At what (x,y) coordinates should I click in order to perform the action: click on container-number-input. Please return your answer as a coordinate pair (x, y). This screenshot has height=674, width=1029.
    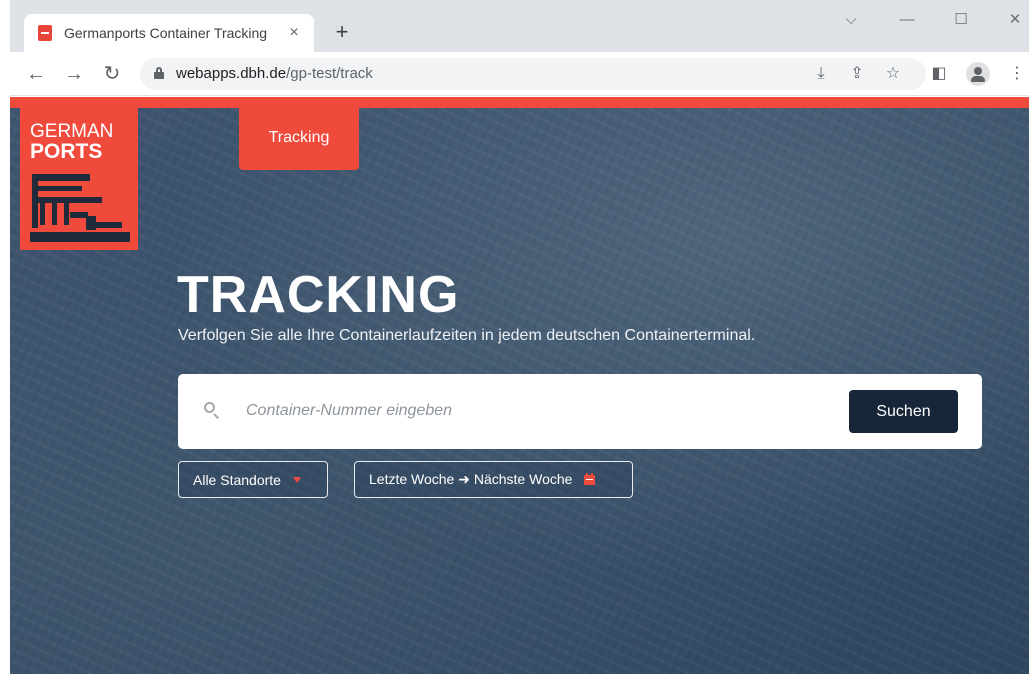
    Looking at the image, I should click on (536, 411).